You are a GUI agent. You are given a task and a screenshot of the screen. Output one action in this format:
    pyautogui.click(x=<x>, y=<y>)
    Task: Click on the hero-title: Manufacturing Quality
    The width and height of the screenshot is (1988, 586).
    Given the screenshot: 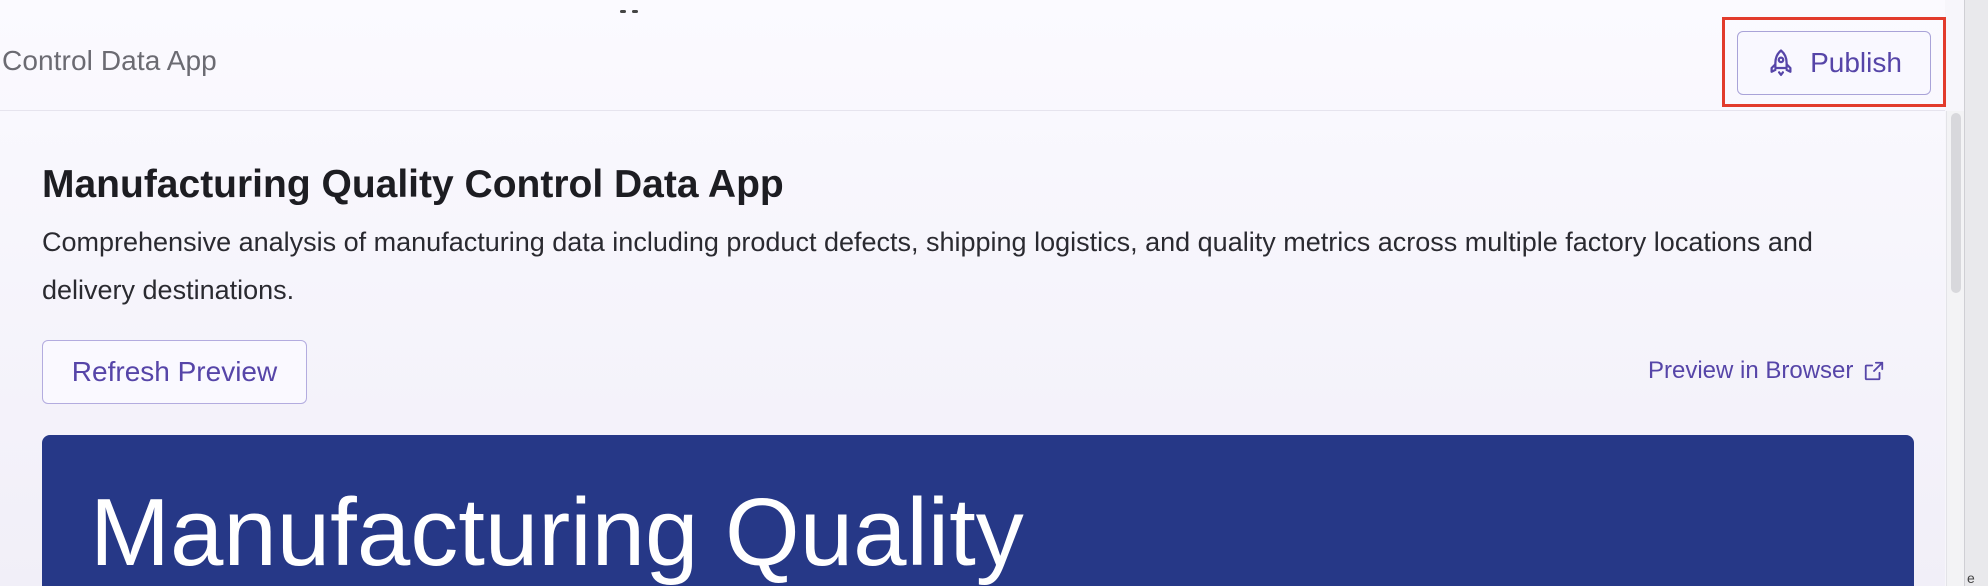 What is the action you would take?
    pyautogui.click(x=557, y=532)
    